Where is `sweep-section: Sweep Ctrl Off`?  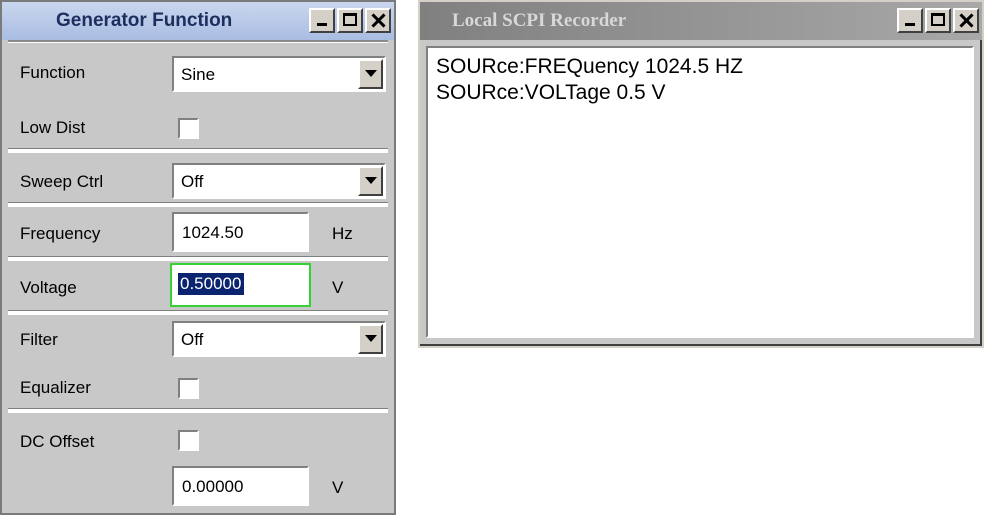 sweep-section: Sweep Ctrl Off is located at coordinates (198, 176).